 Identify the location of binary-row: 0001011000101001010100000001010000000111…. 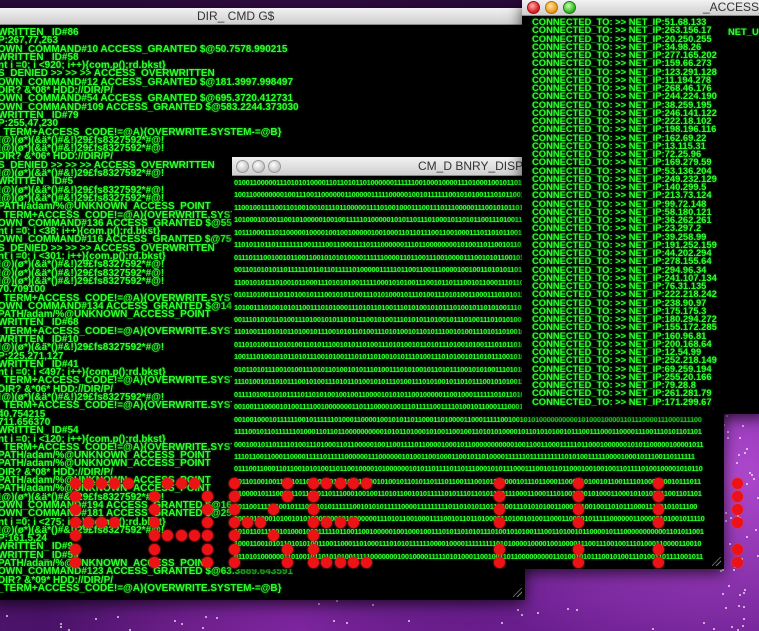
(469, 519).